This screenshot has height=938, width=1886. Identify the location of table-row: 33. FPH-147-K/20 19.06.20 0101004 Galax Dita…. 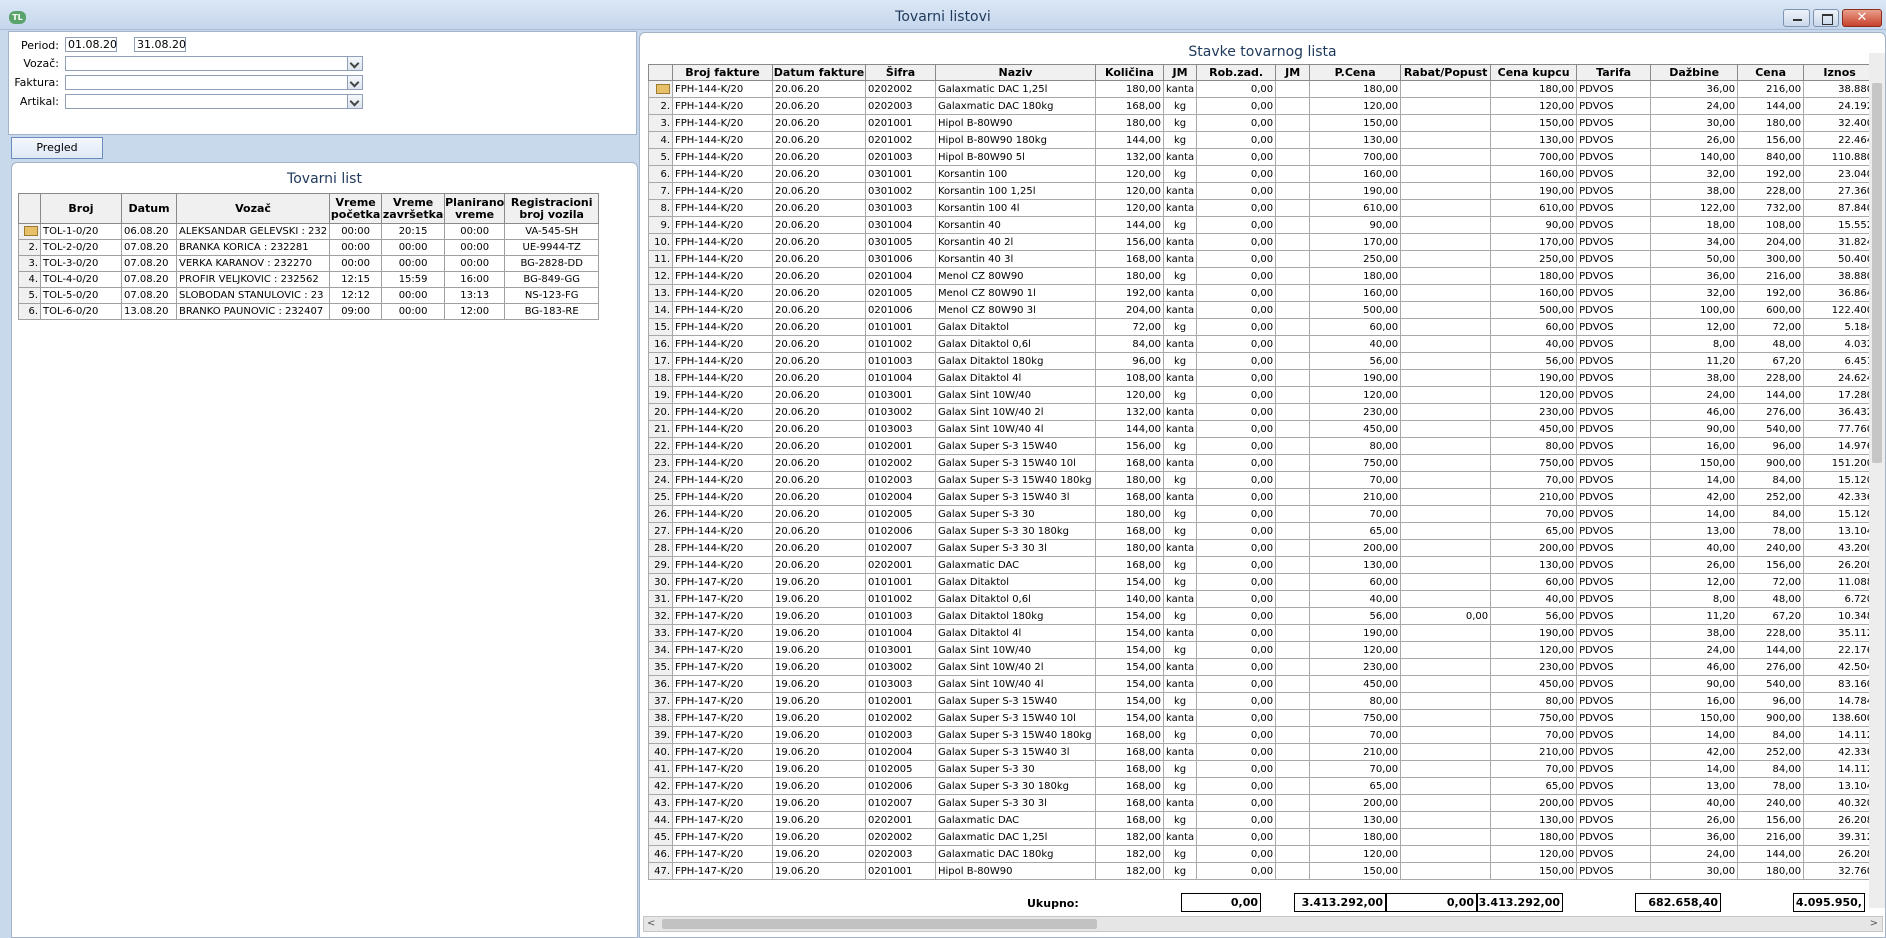
(1262, 633).